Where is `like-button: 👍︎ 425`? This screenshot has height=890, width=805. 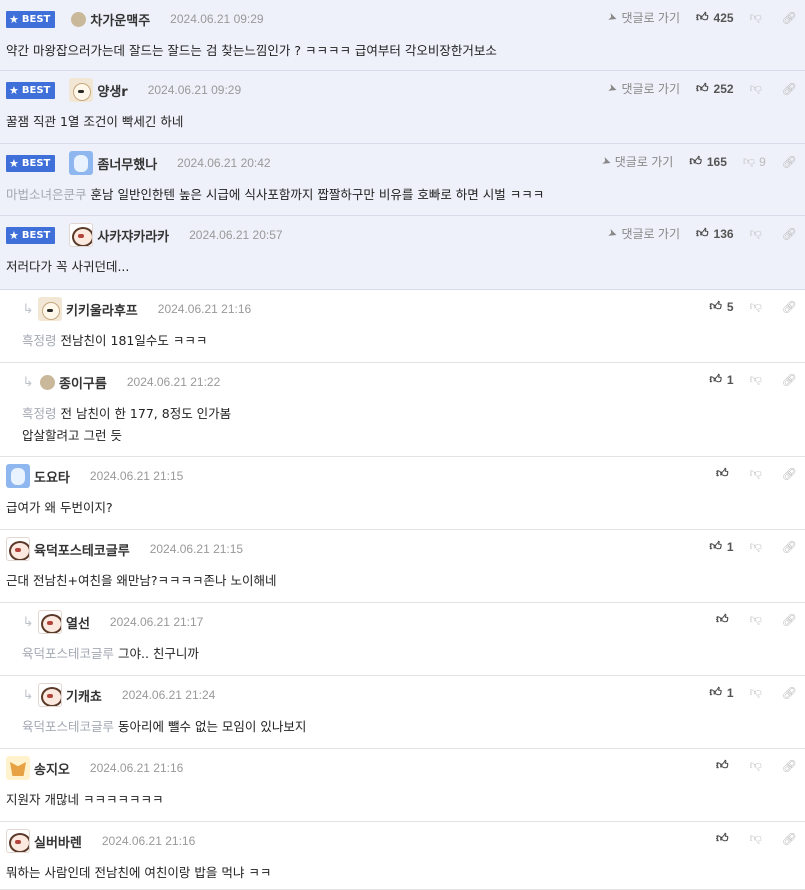
like-button: 👍︎ 425 is located at coordinates (715, 17).